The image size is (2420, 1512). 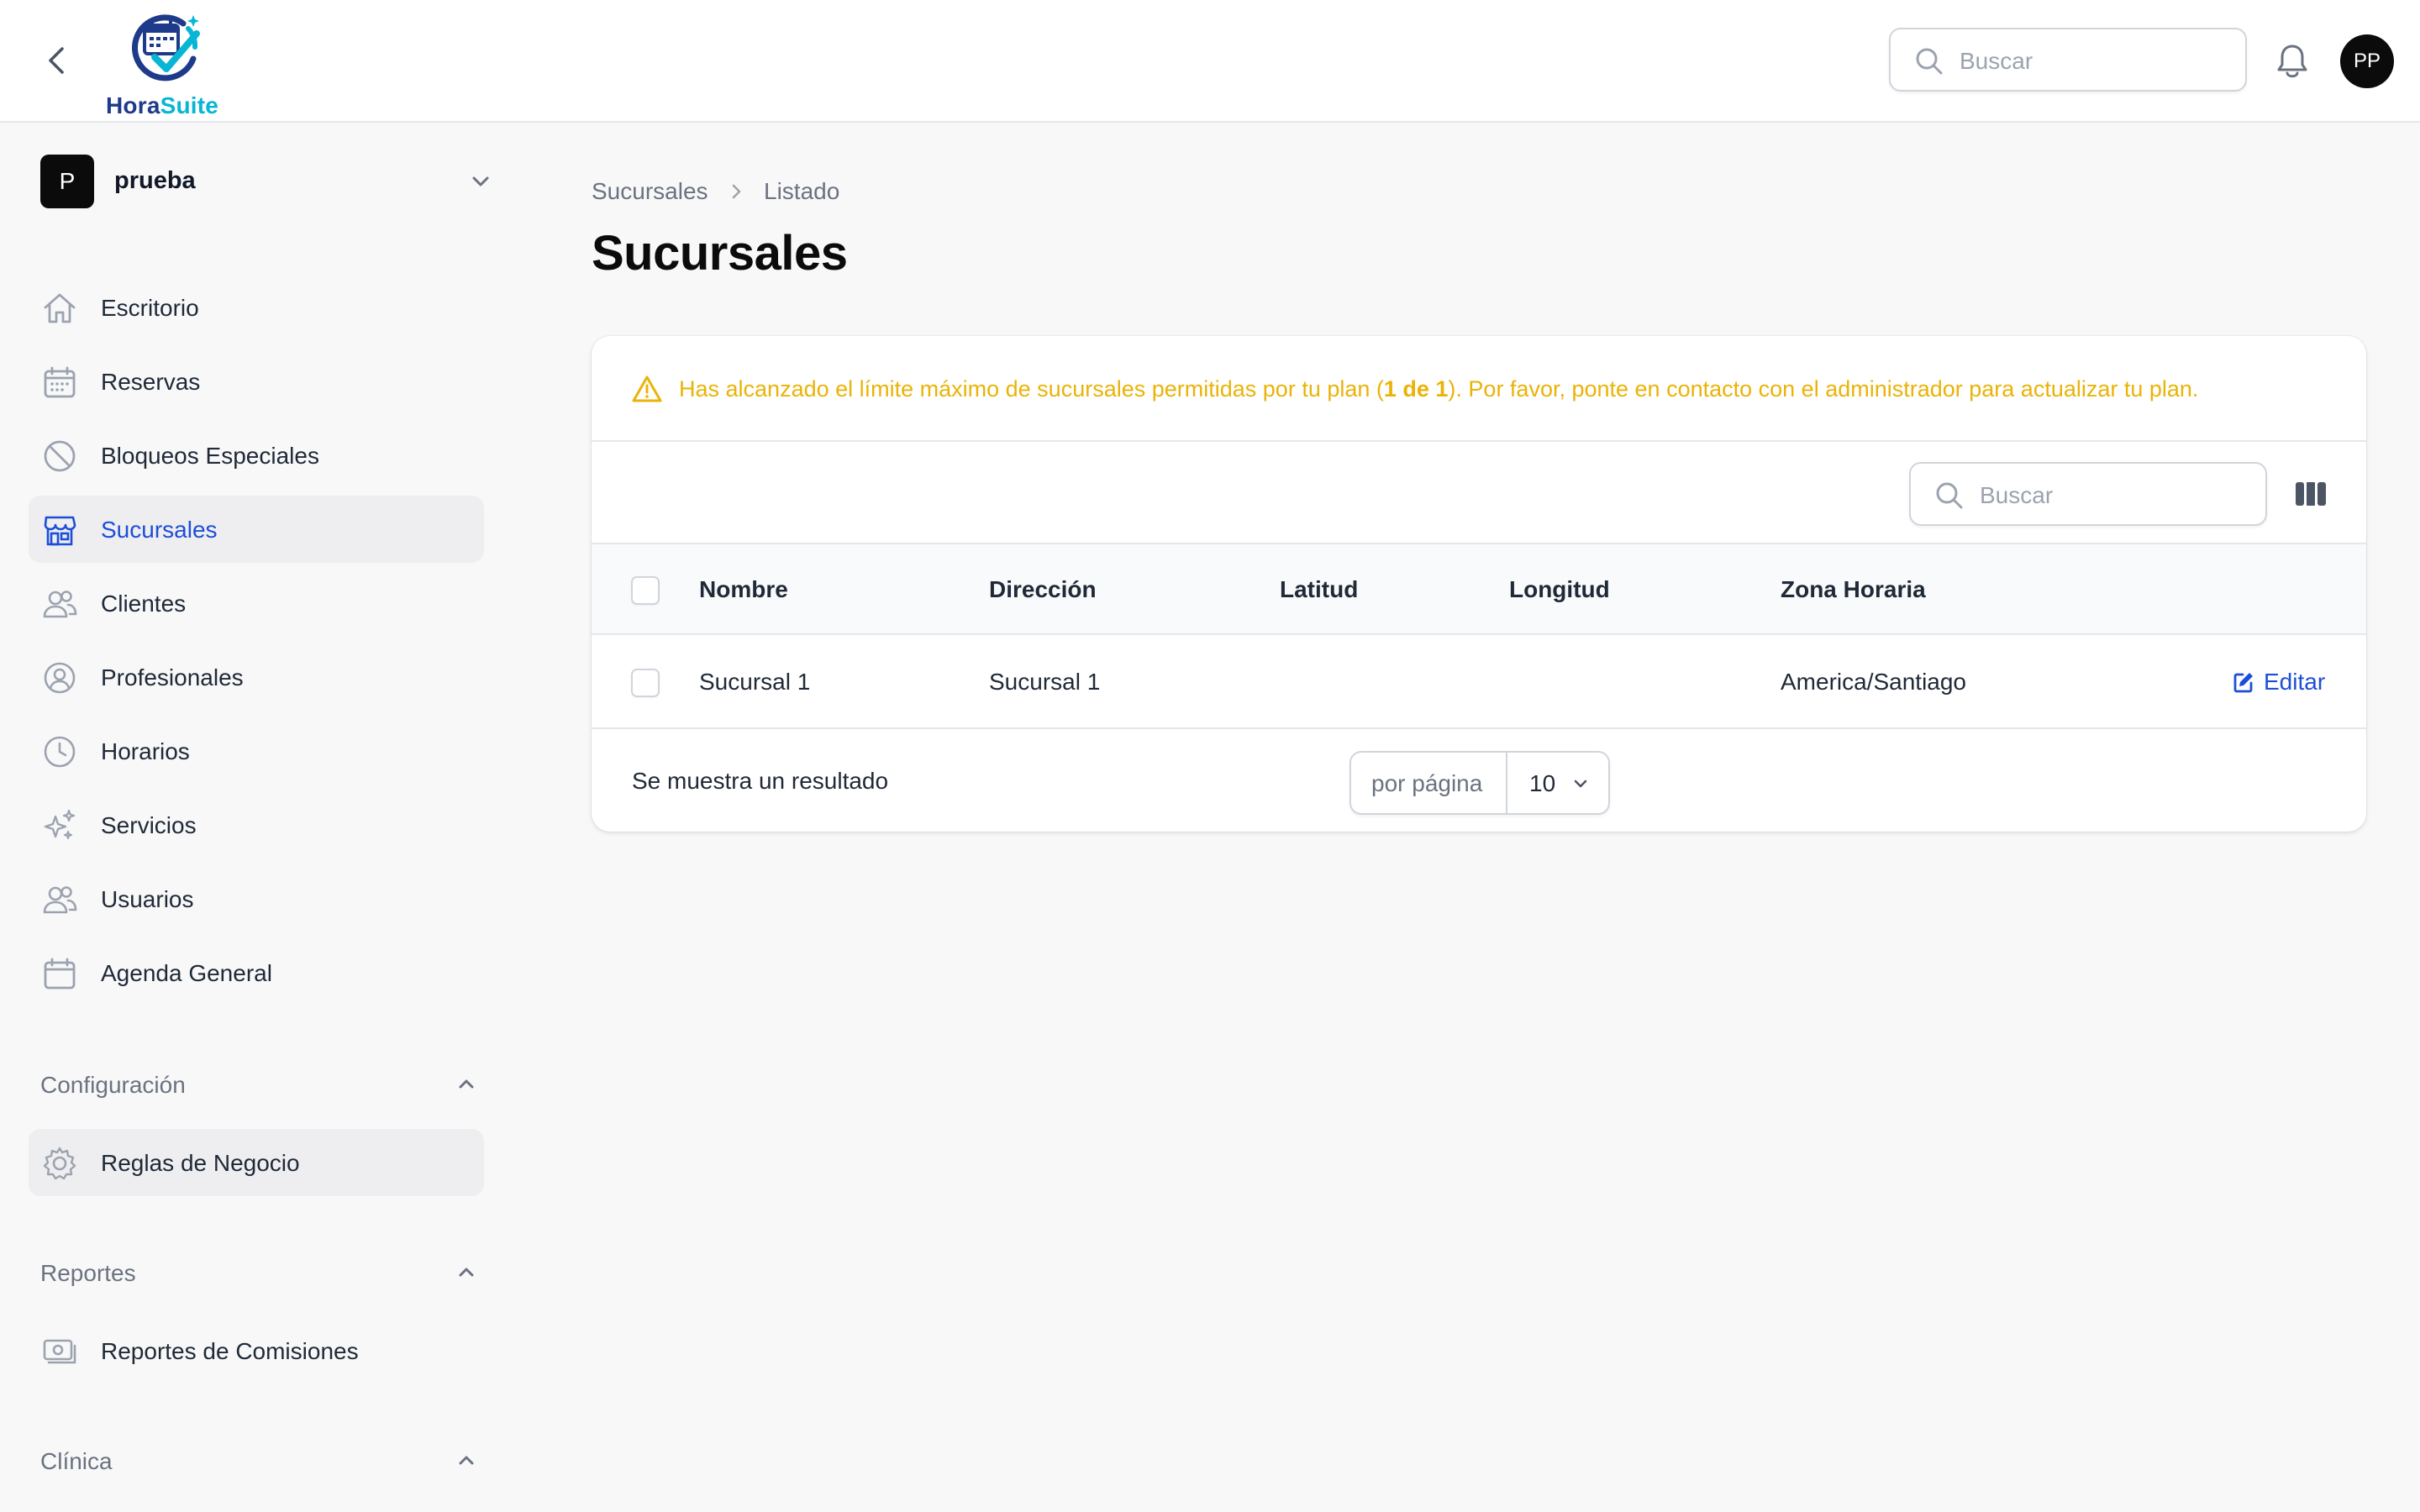 I want to click on breadcrumb-current: Listado, so click(x=802, y=191).